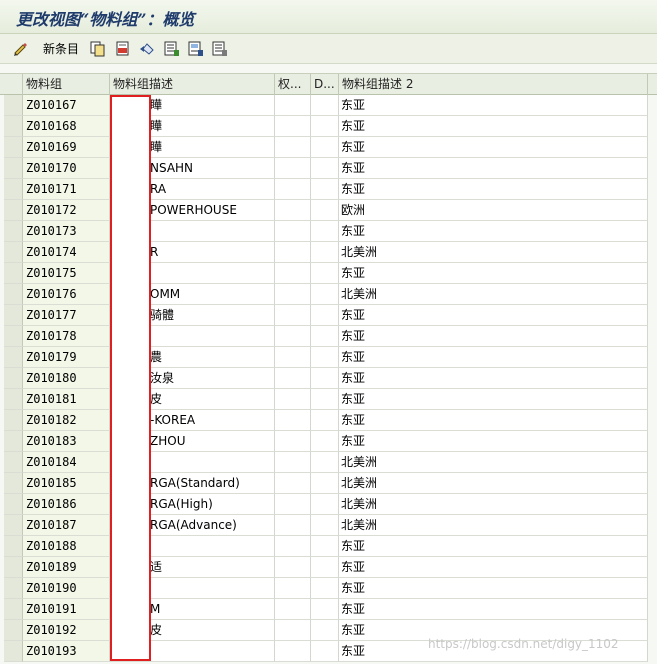 The width and height of the screenshot is (657, 664). I want to click on table-row: Z010168 瞱 东亚, so click(328, 126).